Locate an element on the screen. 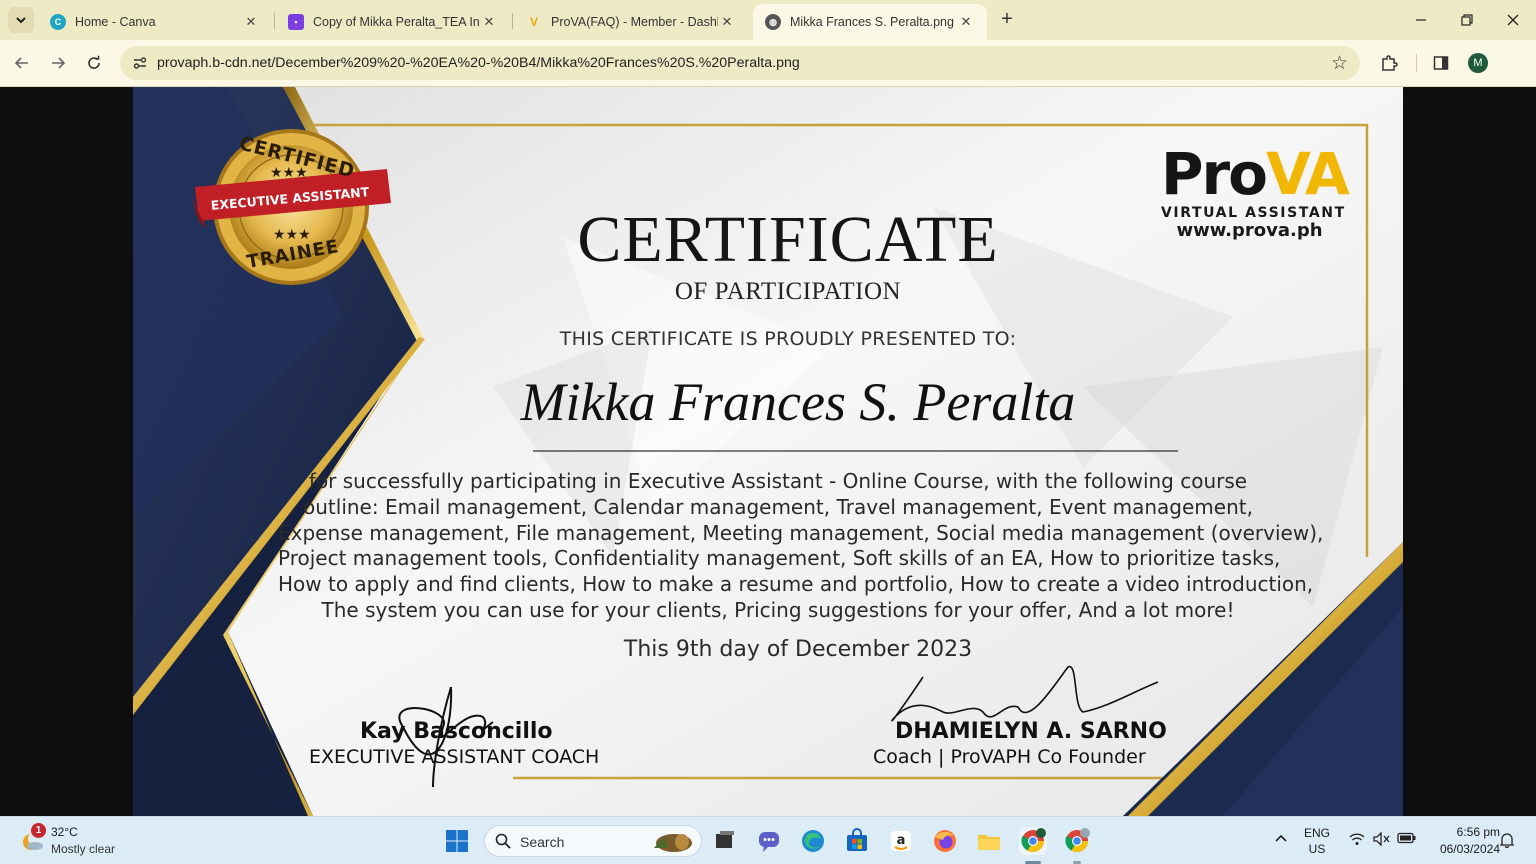 This screenshot has width=1536, height=864. language-bottom: US is located at coordinates (1317, 849).